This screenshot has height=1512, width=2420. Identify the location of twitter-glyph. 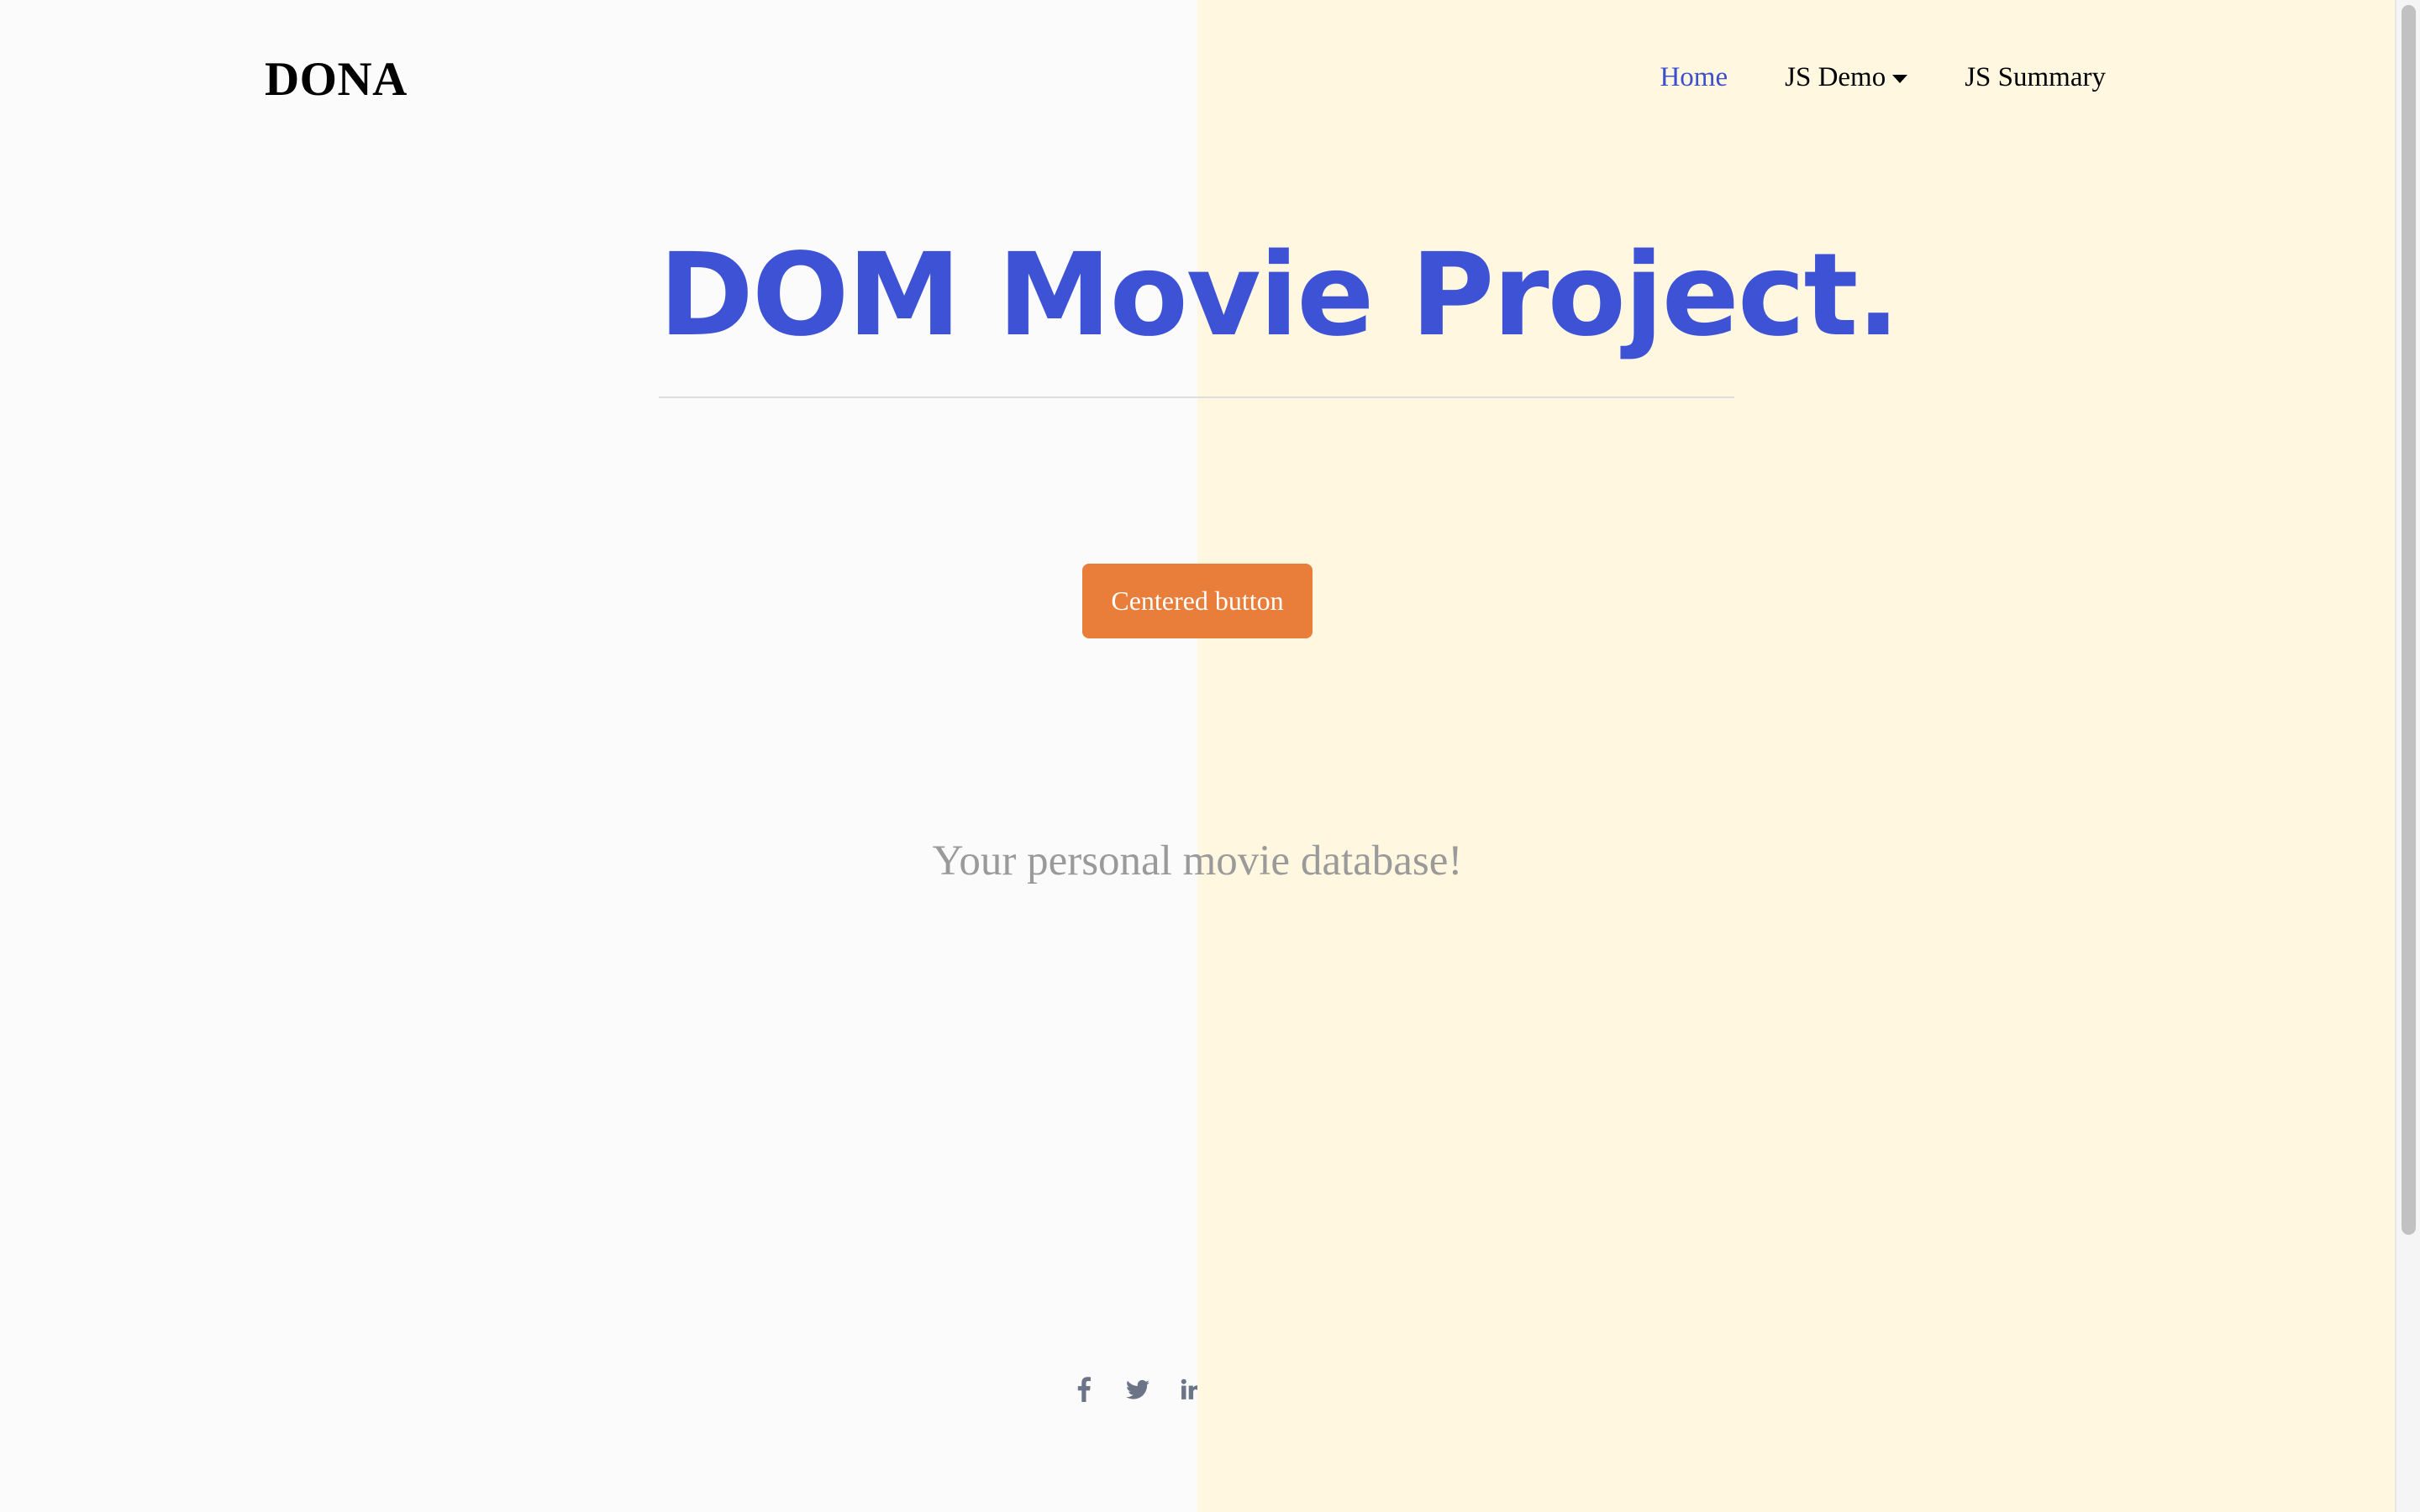
(1138, 1389).